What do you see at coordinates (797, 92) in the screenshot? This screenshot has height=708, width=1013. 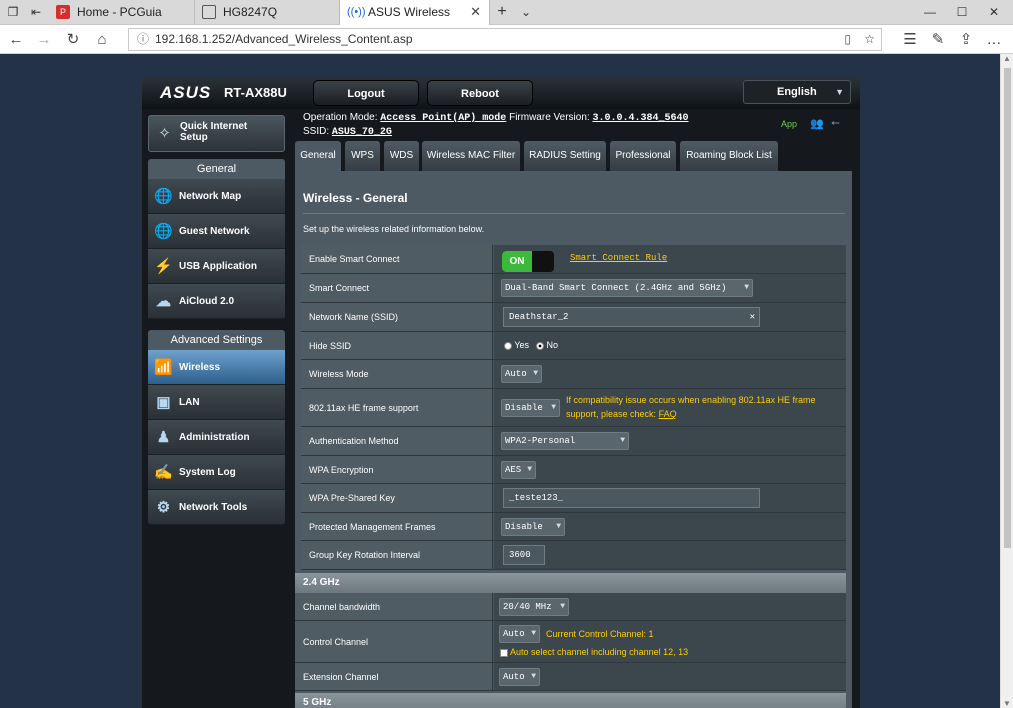 I see `language-select: English ▼` at bounding box center [797, 92].